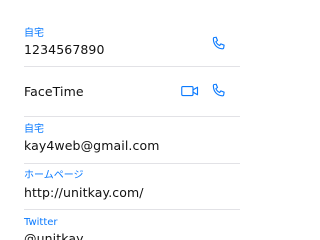 Image resolution: width=320 pixels, height=240 pixels. I want to click on twitter-label: Twitter, so click(41, 222).